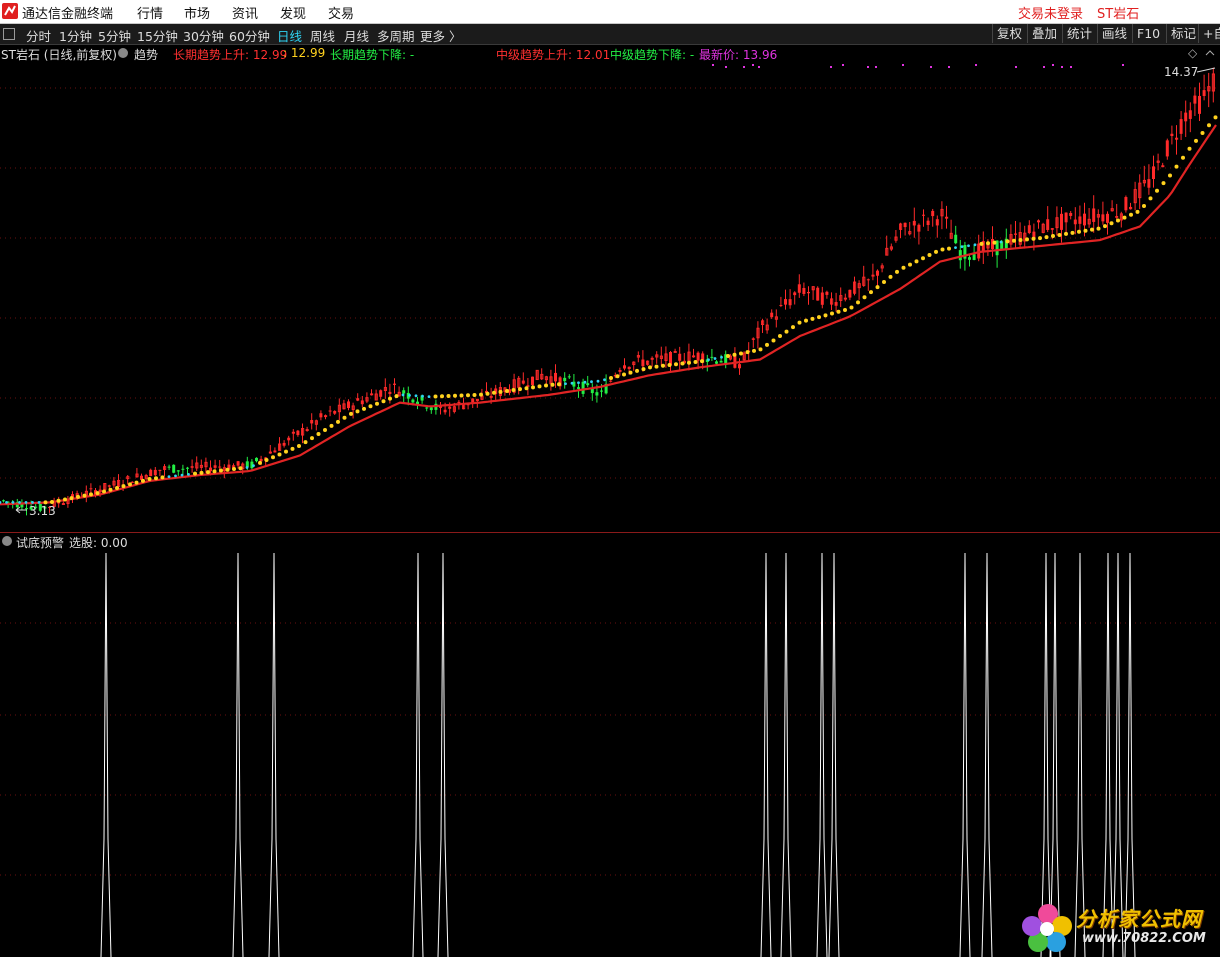 This screenshot has width=1220, height=957. What do you see at coordinates (1009, 33) in the screenshot?
I see `tool-adjust-button: 复权` at bounding box center [1009, 33].